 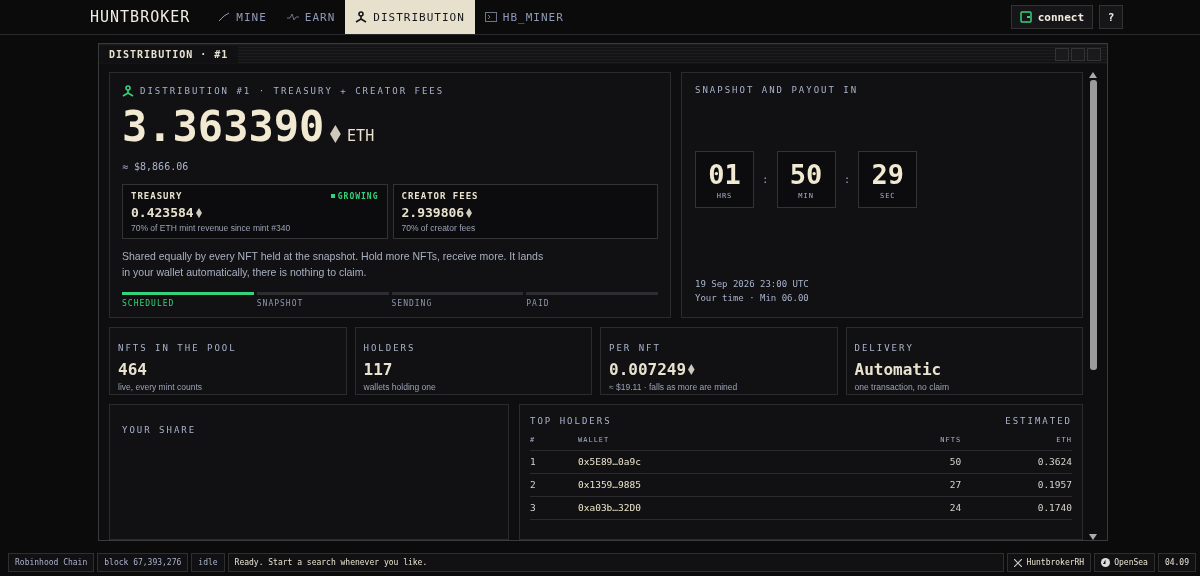 I want to click on table-cell: 0.1957, so click(x=1016, y=485).